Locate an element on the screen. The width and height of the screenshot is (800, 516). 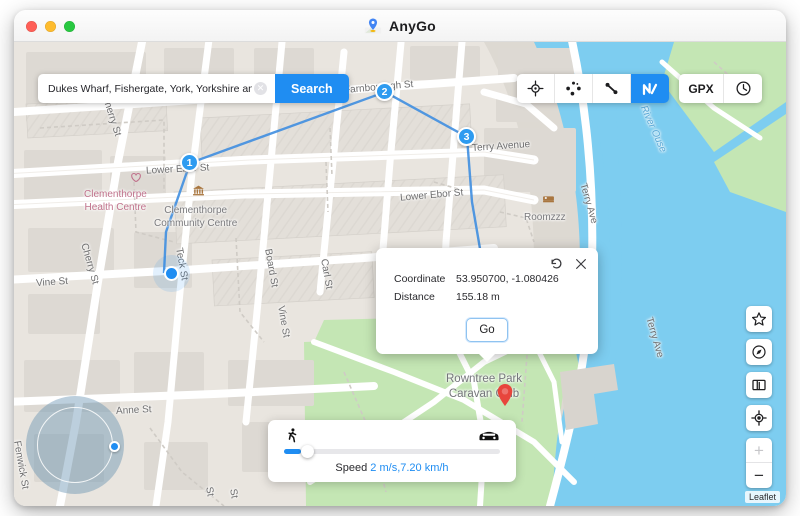
multi-stop-route-button is located at coordinates (650, 88).